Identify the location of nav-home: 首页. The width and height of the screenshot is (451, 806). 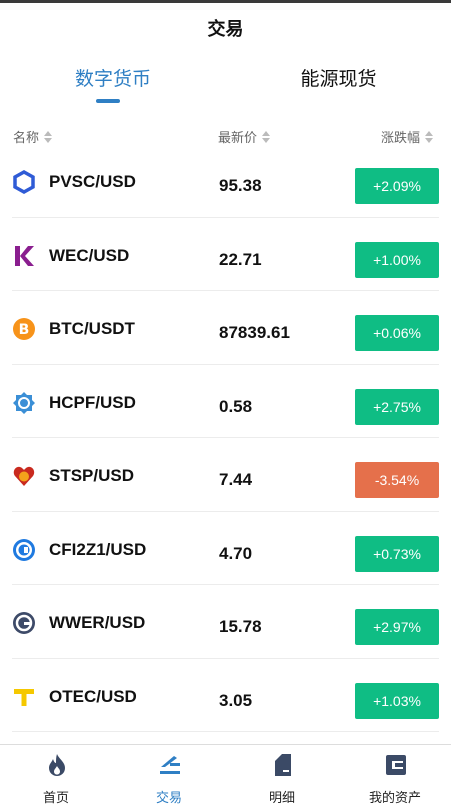
(56, 775).